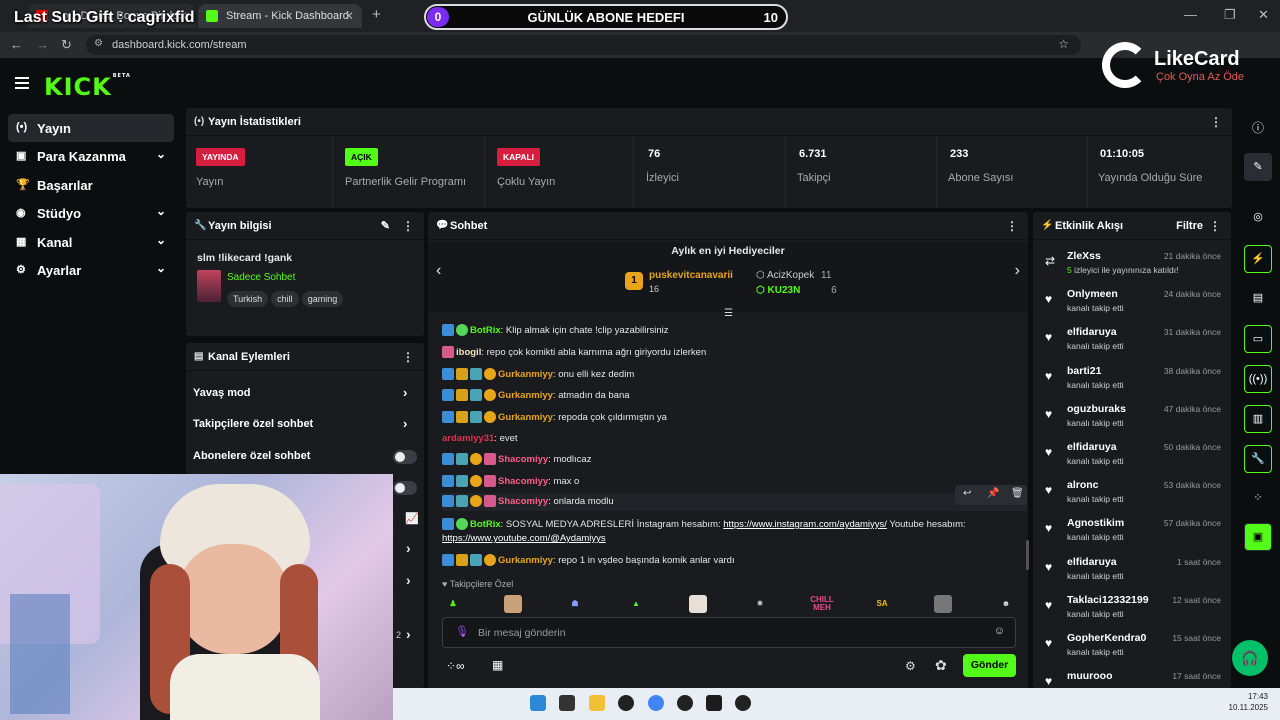 The image size is (1280, 720). I want to click on subscribers-only-toggle, so click(405, 457).